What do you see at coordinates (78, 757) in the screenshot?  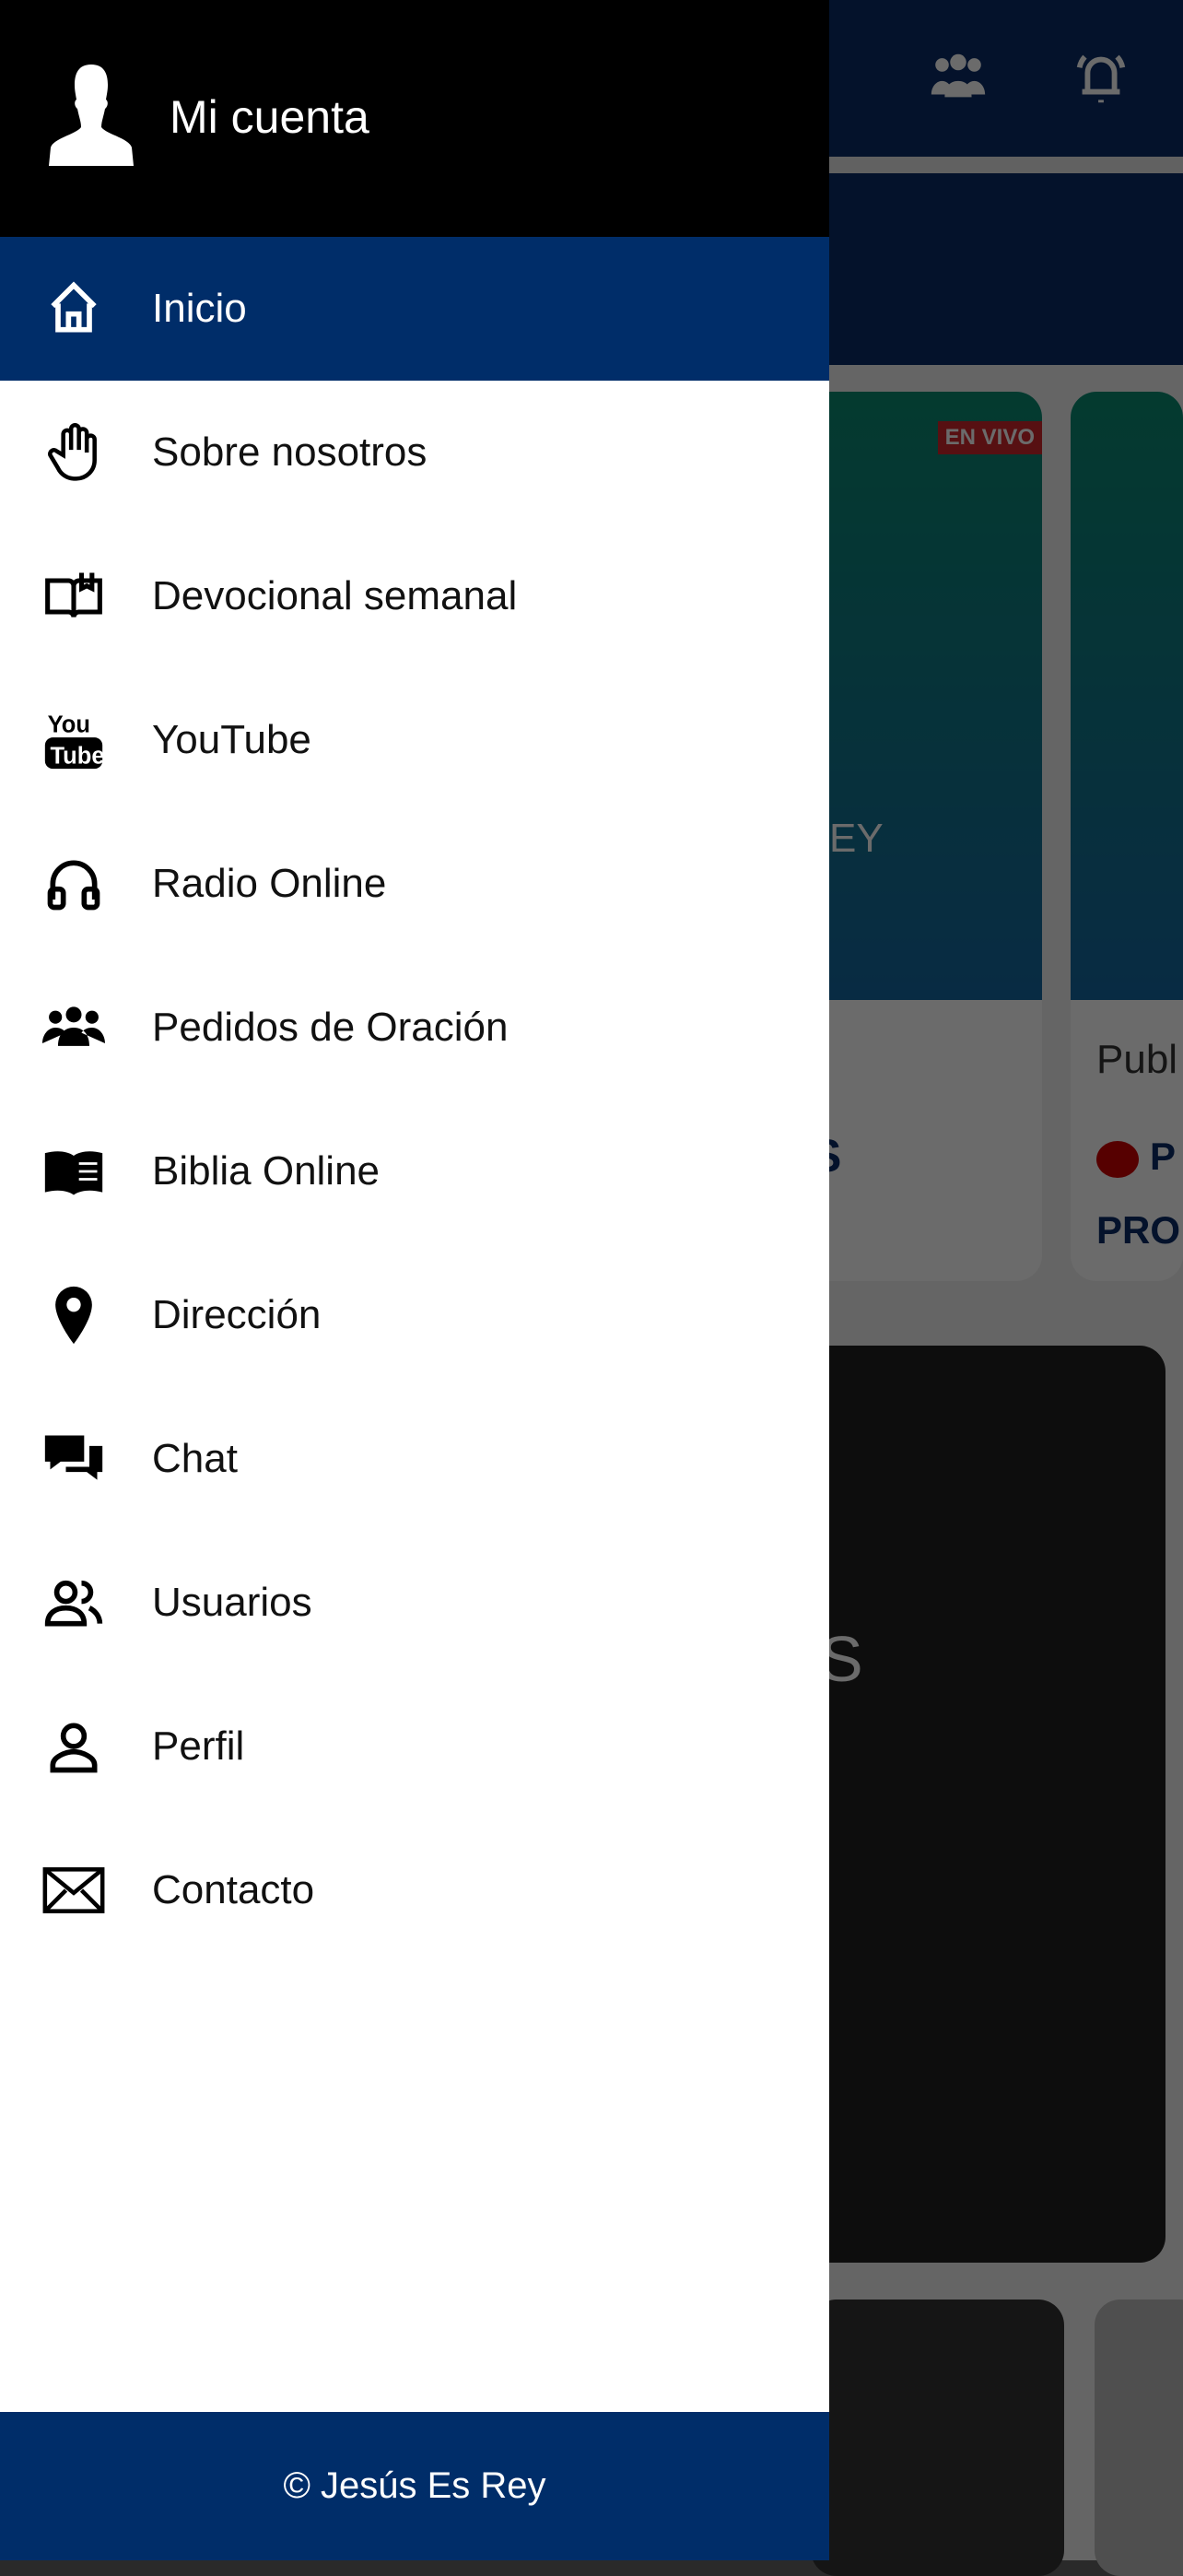 I see `svg-text: Tube` at bounding box center [78, 757].